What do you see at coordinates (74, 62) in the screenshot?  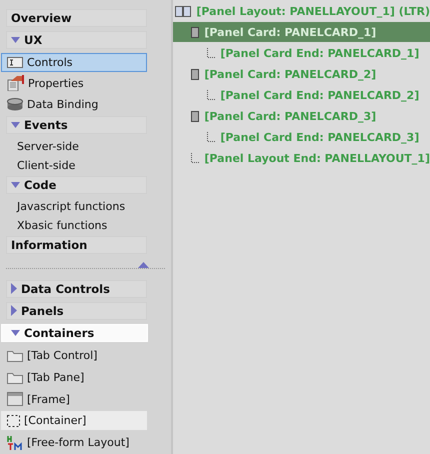 I see `nav-item: Controls` at bounding box center [74, 62].